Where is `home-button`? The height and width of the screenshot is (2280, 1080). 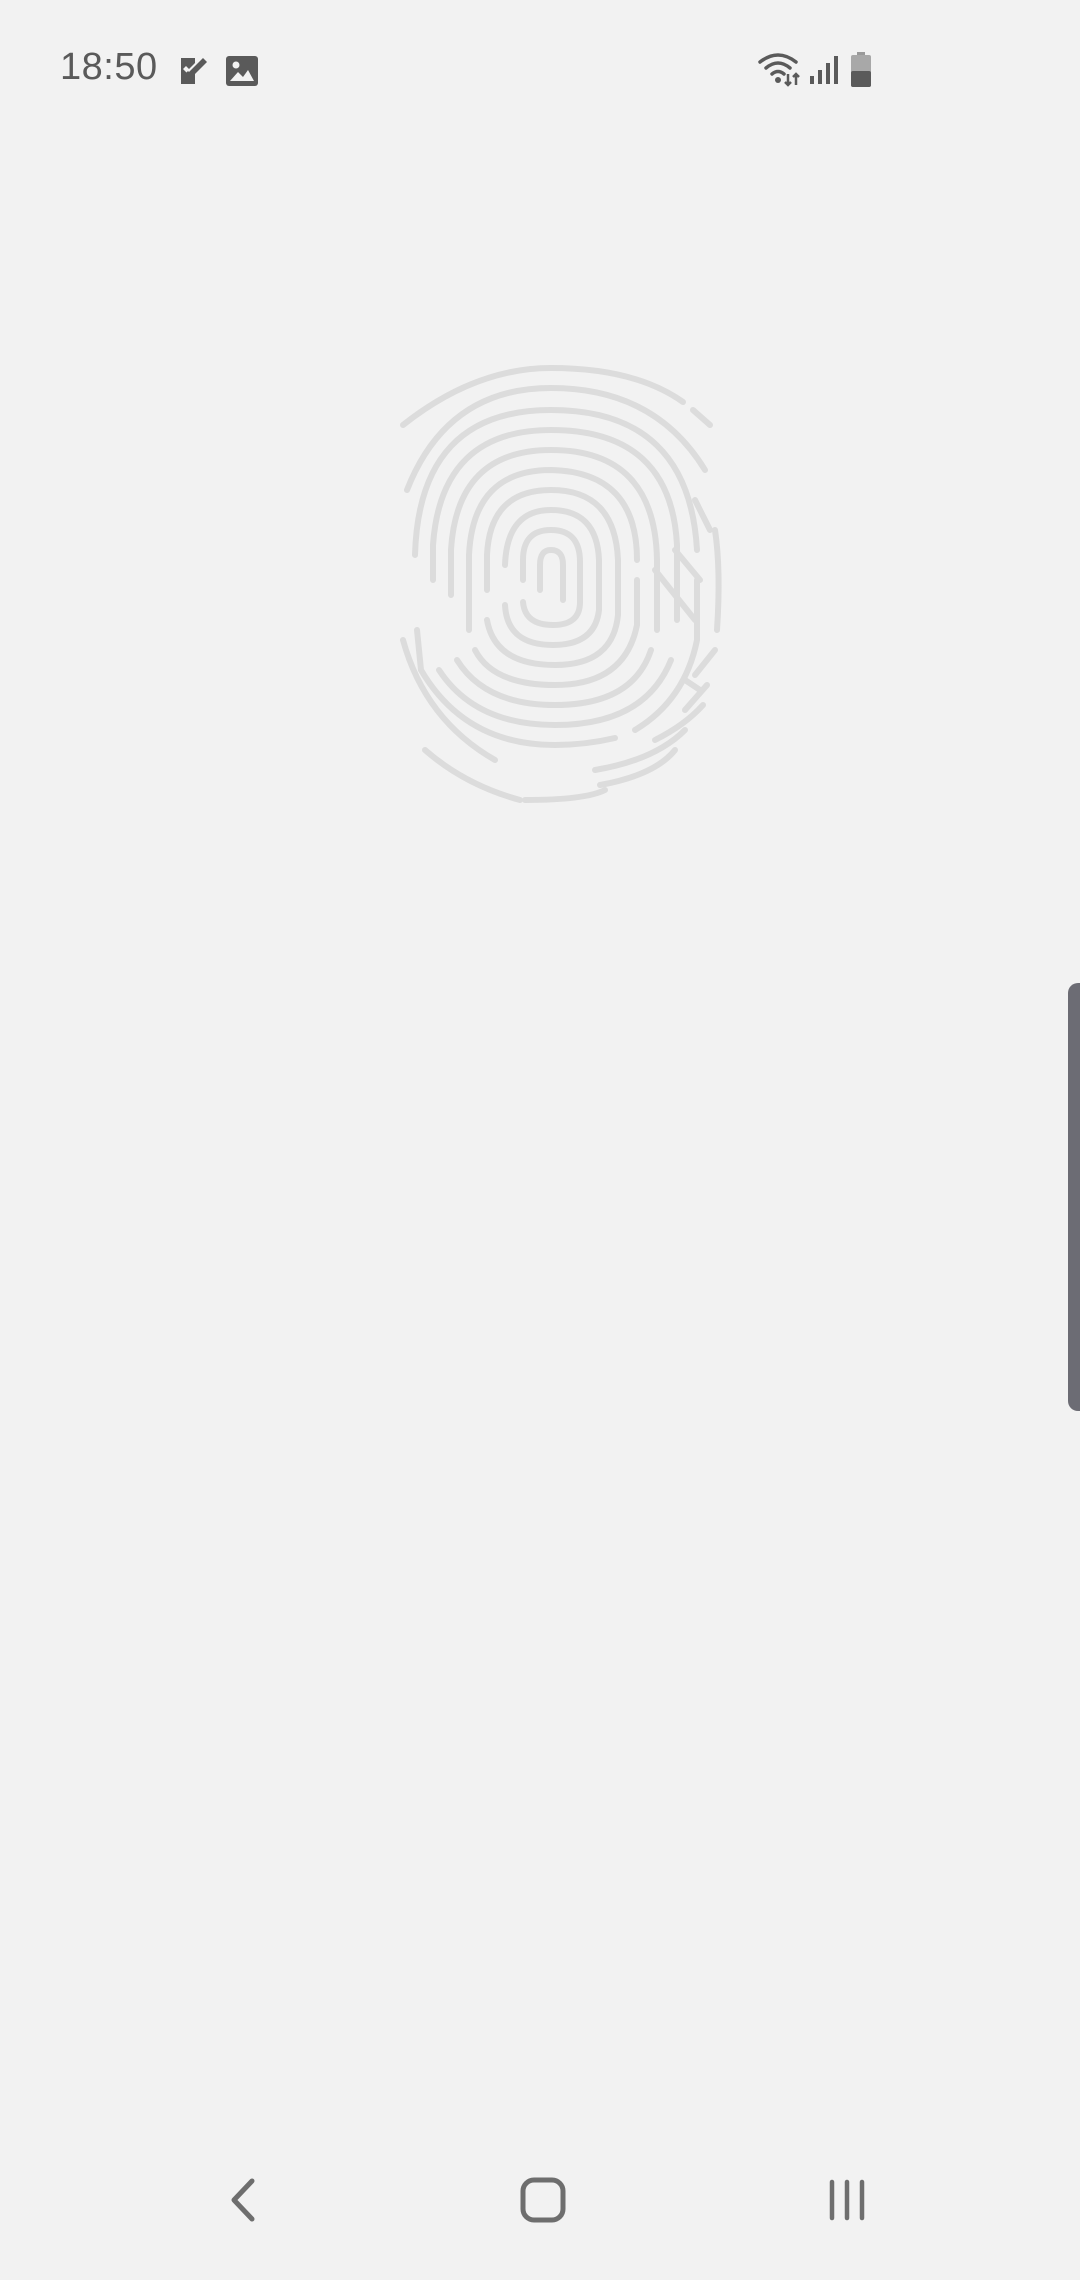 home-button is located at coordinates (543, 2200).